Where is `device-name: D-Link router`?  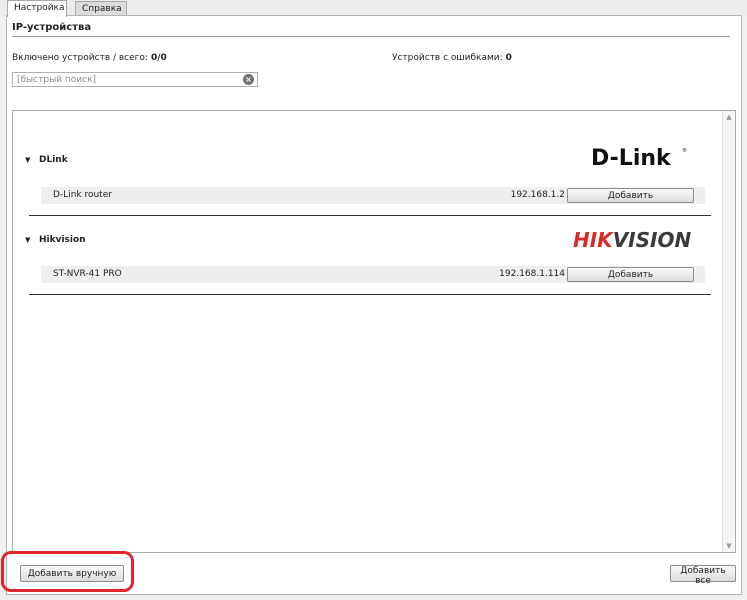 device-name: D-Link router is located at coordinates (82, 195).